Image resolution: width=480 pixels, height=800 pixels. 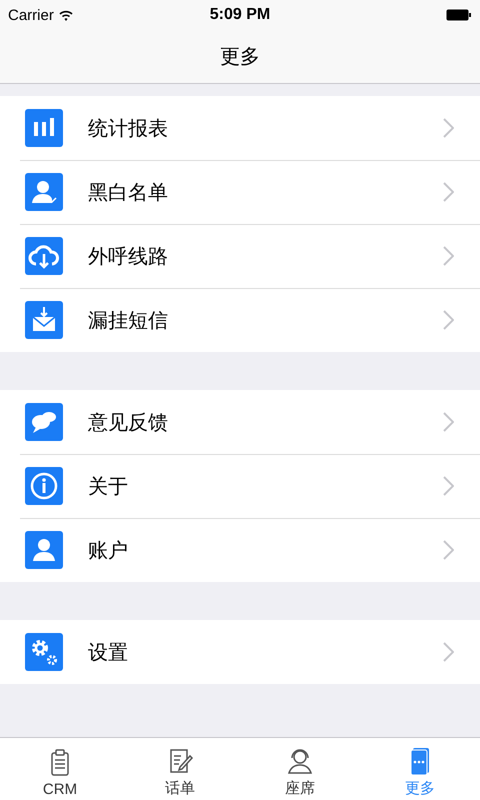 I want to click on clock-time: 5:09 PM, so click(x=240, y=14).